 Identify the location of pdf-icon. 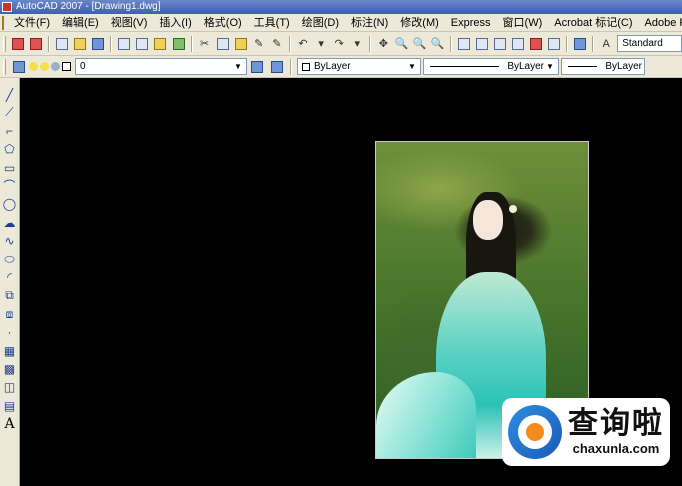
(18, 44).